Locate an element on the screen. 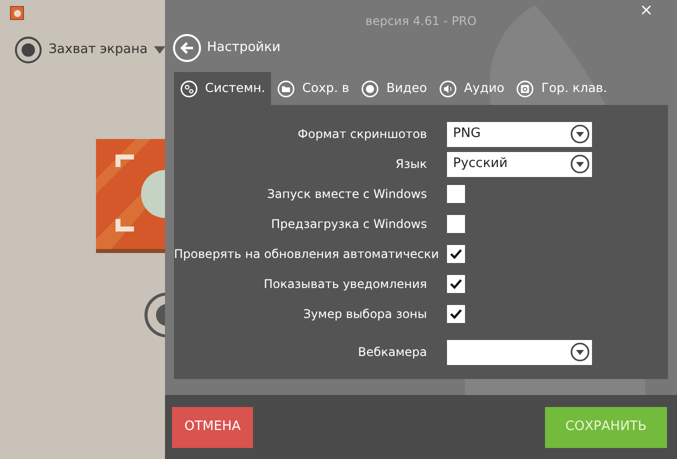 This screenshot has height=459, width=677. cancel-button: ОТМЕНА is located at coordinates (212, 427).